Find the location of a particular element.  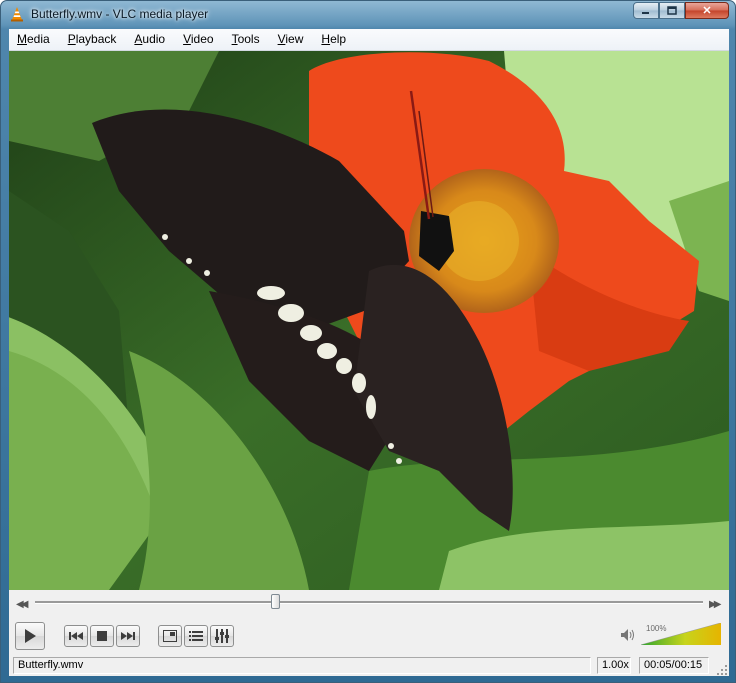

fullscreen-button is located at coordinates (170, 636).